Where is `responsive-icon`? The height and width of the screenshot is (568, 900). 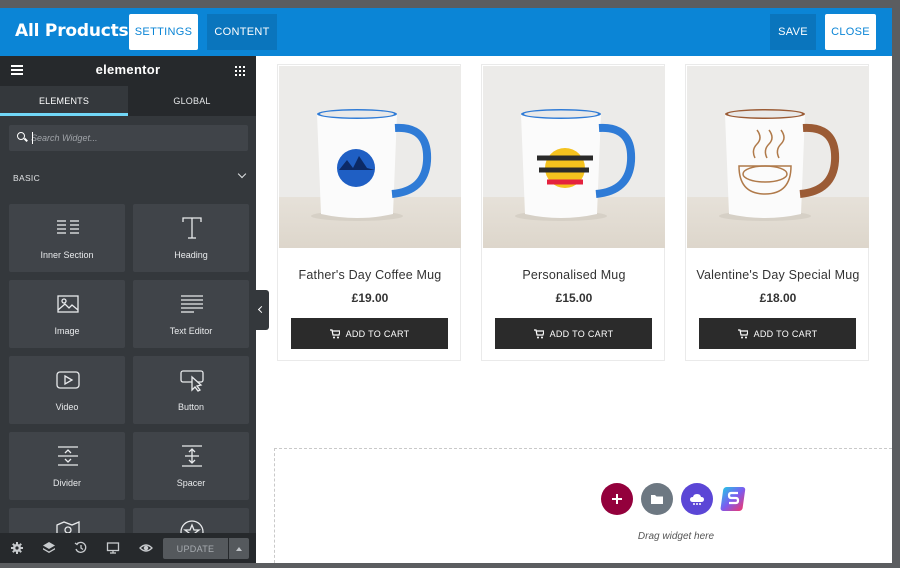 responsive-icon is located at coordinates (113, 548).